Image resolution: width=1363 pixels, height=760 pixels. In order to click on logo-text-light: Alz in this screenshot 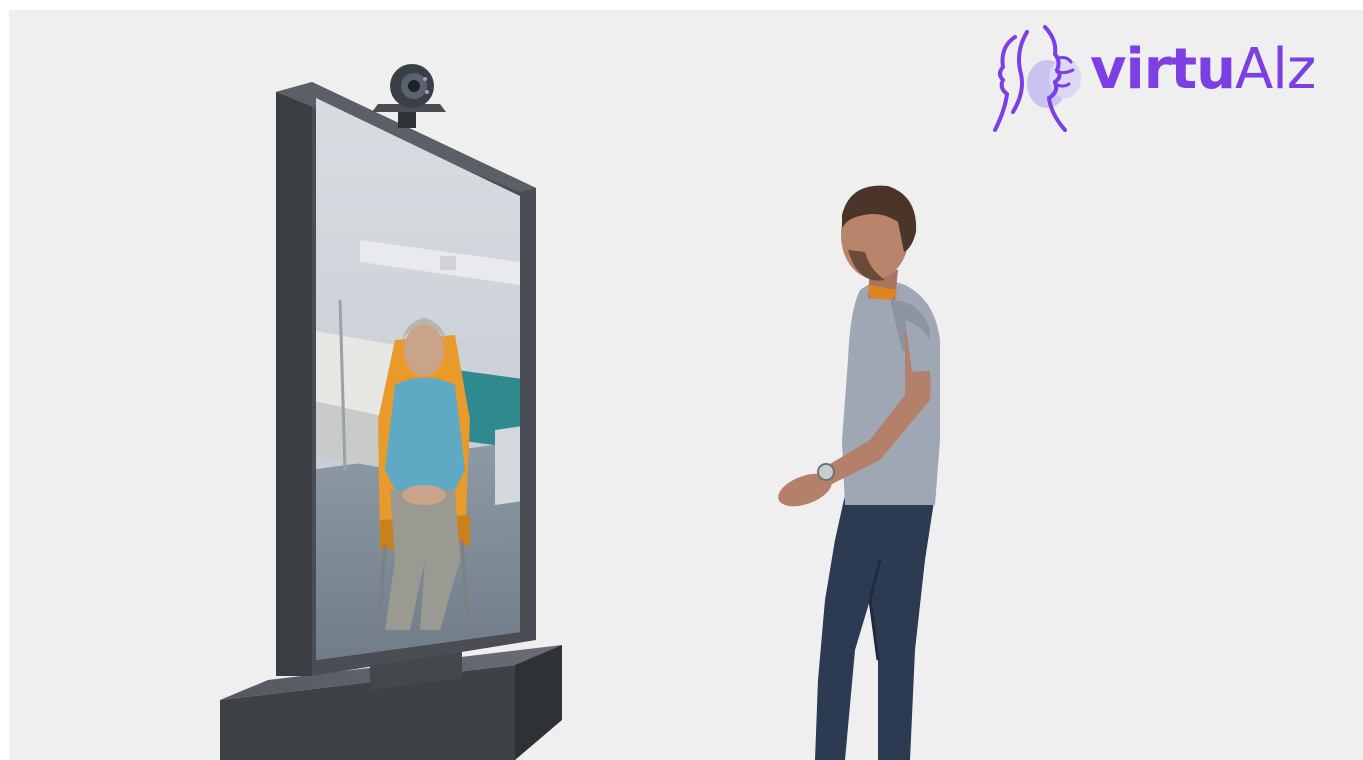, I will do `click(1275, 69)`.